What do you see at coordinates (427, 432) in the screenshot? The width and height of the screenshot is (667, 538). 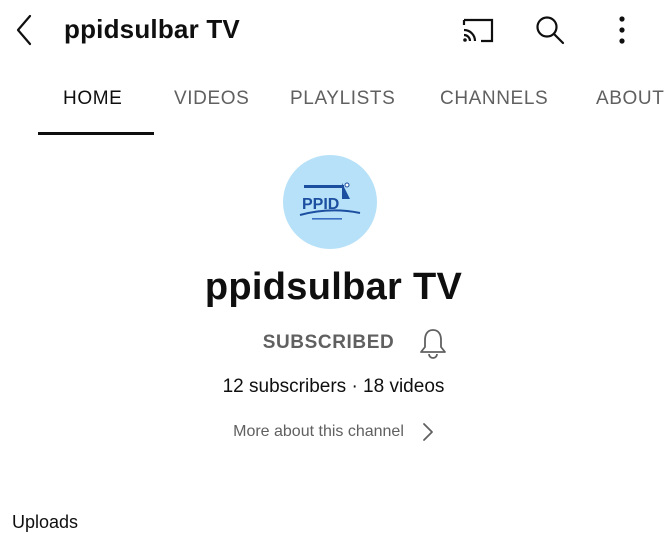 I see `chevron-right-icon` at bounding box center [427, 432].